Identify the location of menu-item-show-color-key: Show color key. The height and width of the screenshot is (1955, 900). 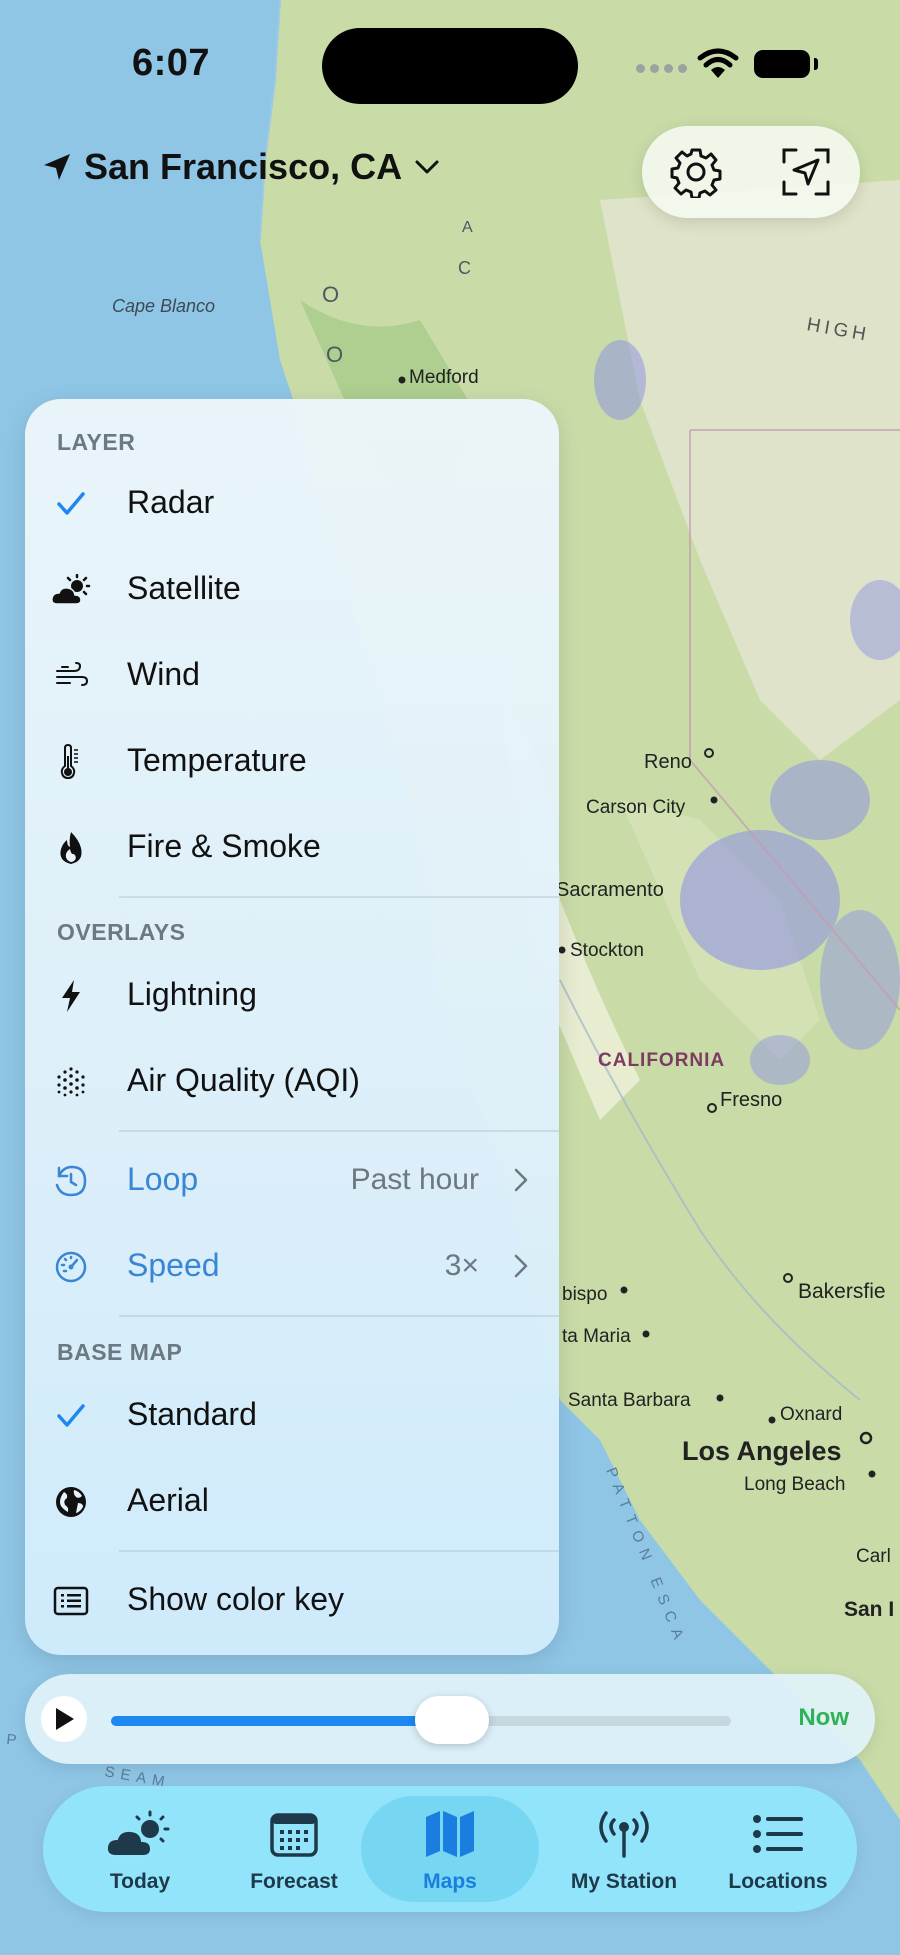
(292, 1601).